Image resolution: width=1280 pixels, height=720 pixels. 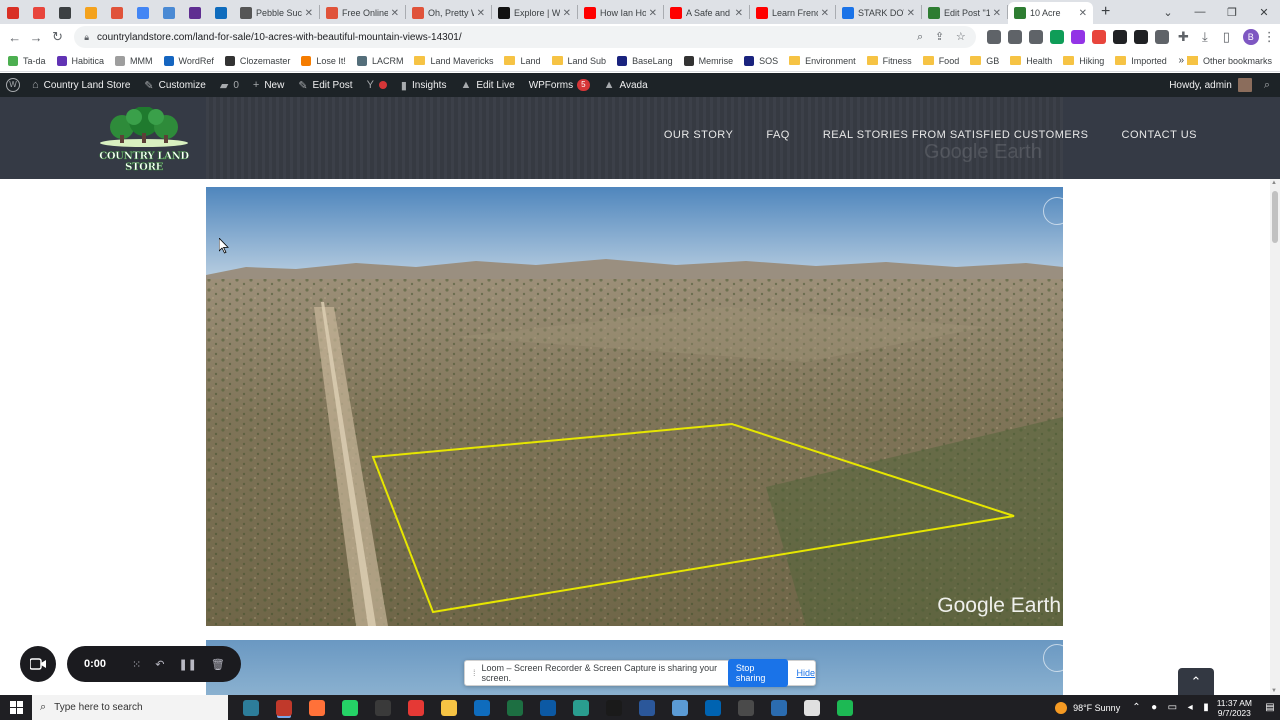 What do you see at coordinates (792, 13) in the screenshot?
I see `tab: Learn Frenc ✕` at bounding box center [792, 13].